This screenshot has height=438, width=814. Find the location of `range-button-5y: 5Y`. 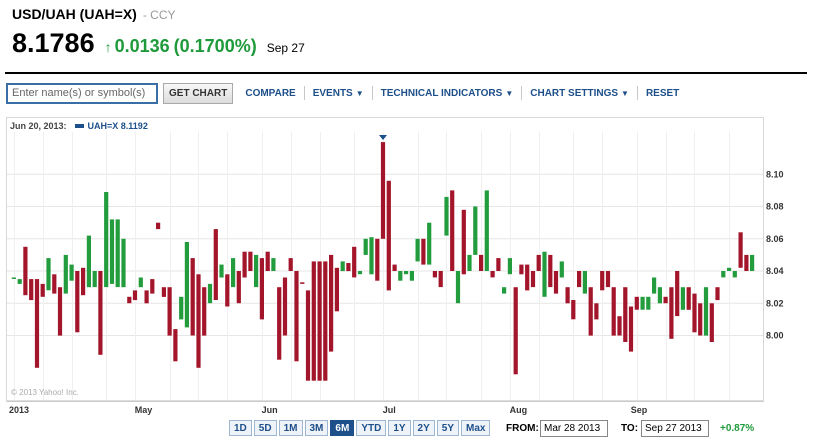

range-button-5y: 5Y is located at coordinates (448, 428).